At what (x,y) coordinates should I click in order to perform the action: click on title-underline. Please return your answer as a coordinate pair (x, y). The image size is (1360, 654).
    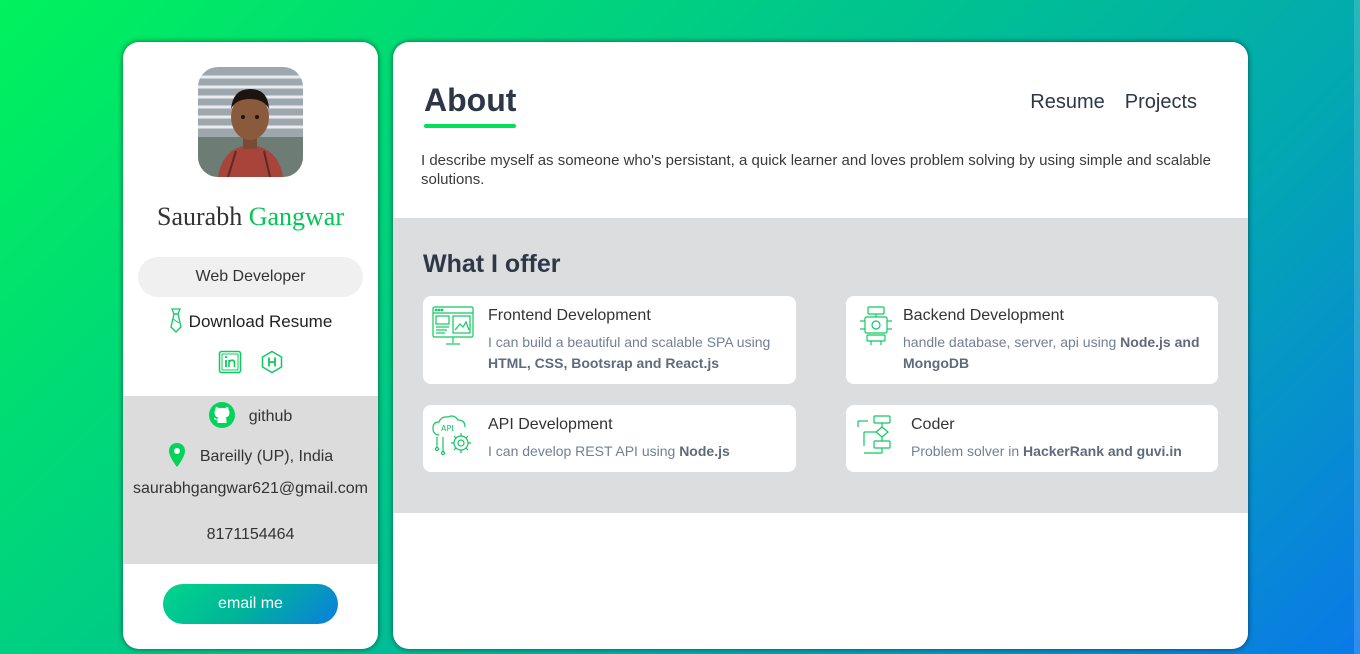
    Looking at the image, I should click on (470, 126).